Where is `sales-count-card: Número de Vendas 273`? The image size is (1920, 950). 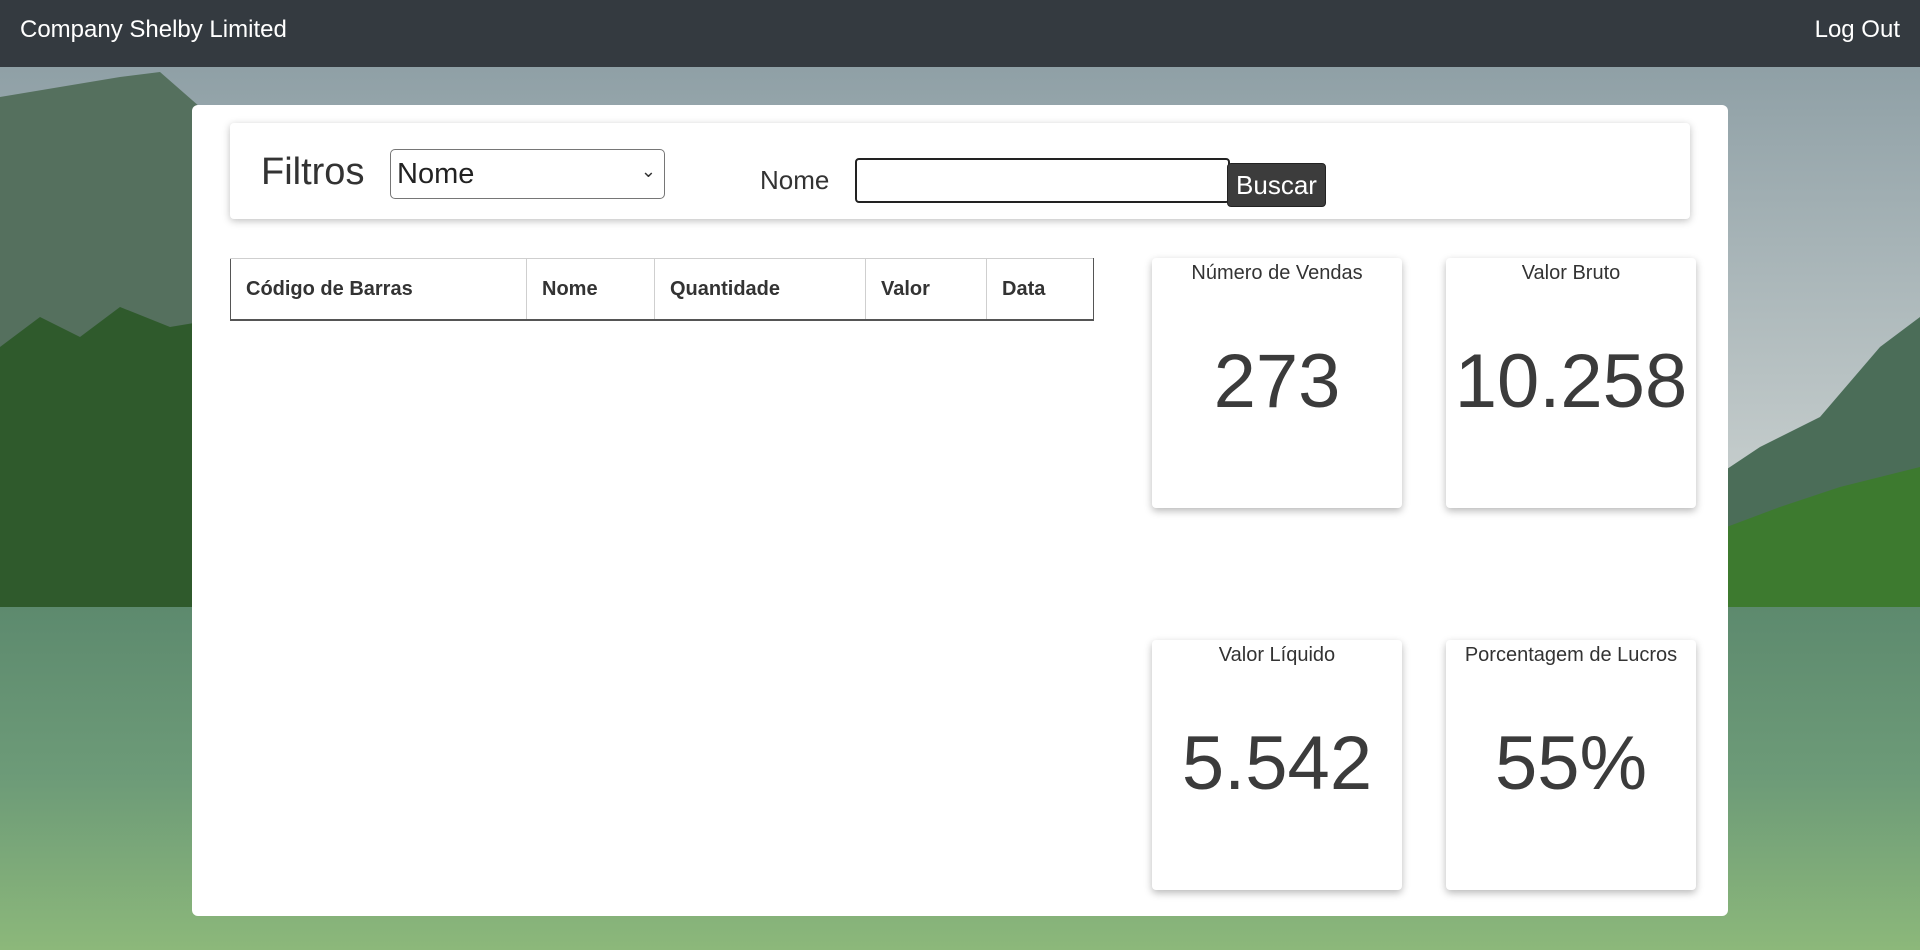 sales-count-card: Número de Vendas 273 is located at coordinates (1277, 383).